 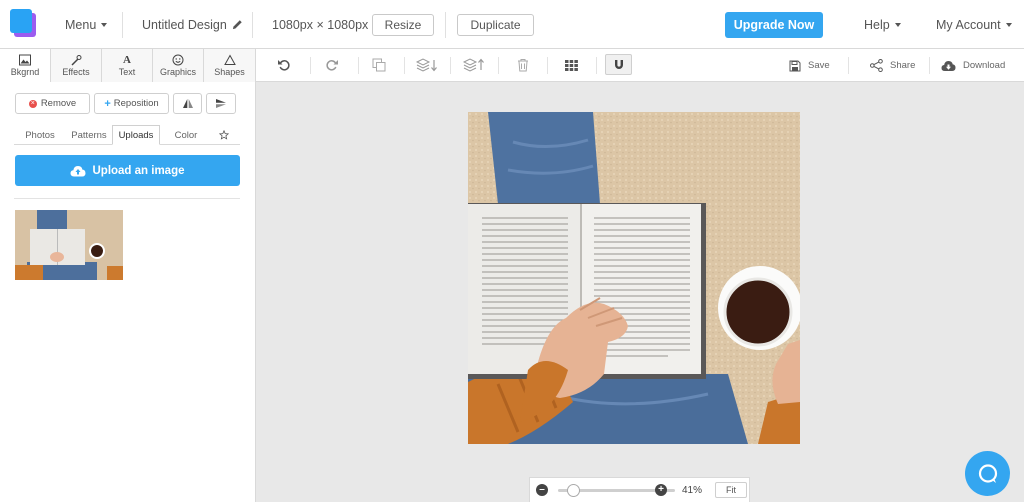 I want to click on help-dropdown: Help, so click(x=882, y=24).